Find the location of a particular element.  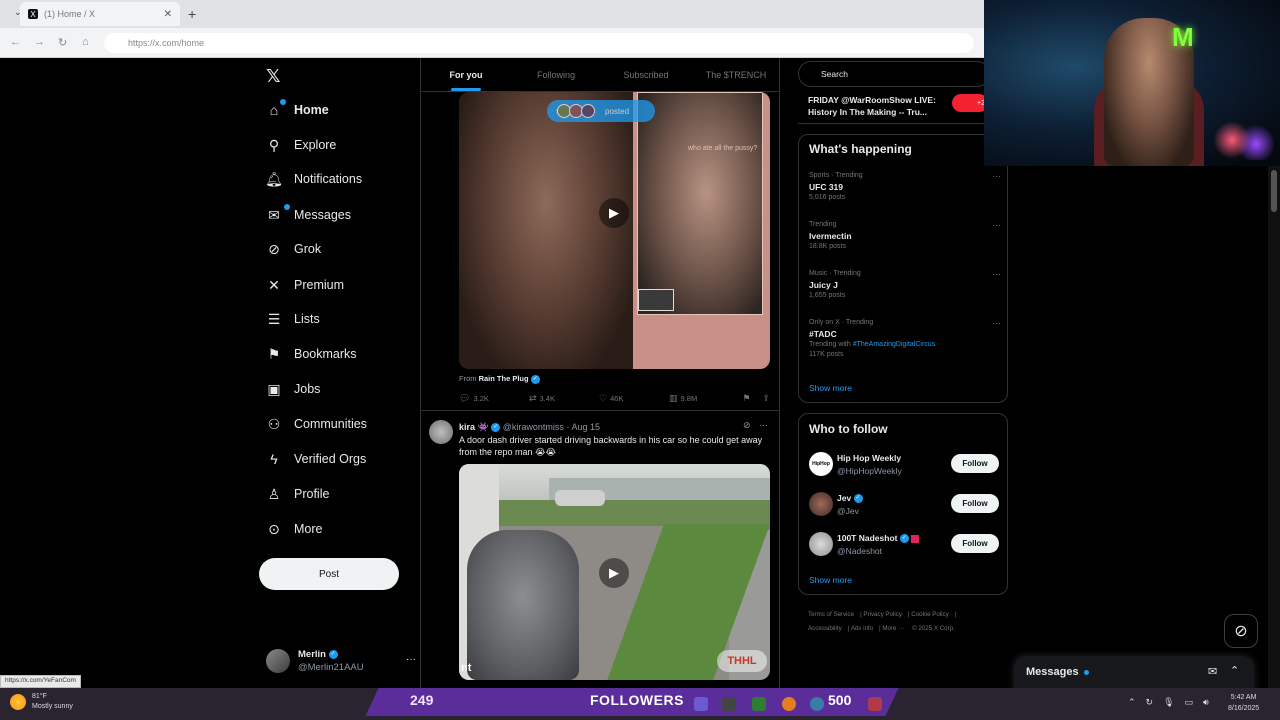

post-video: ▶ THHL nt is located at coordinates (614, 572).